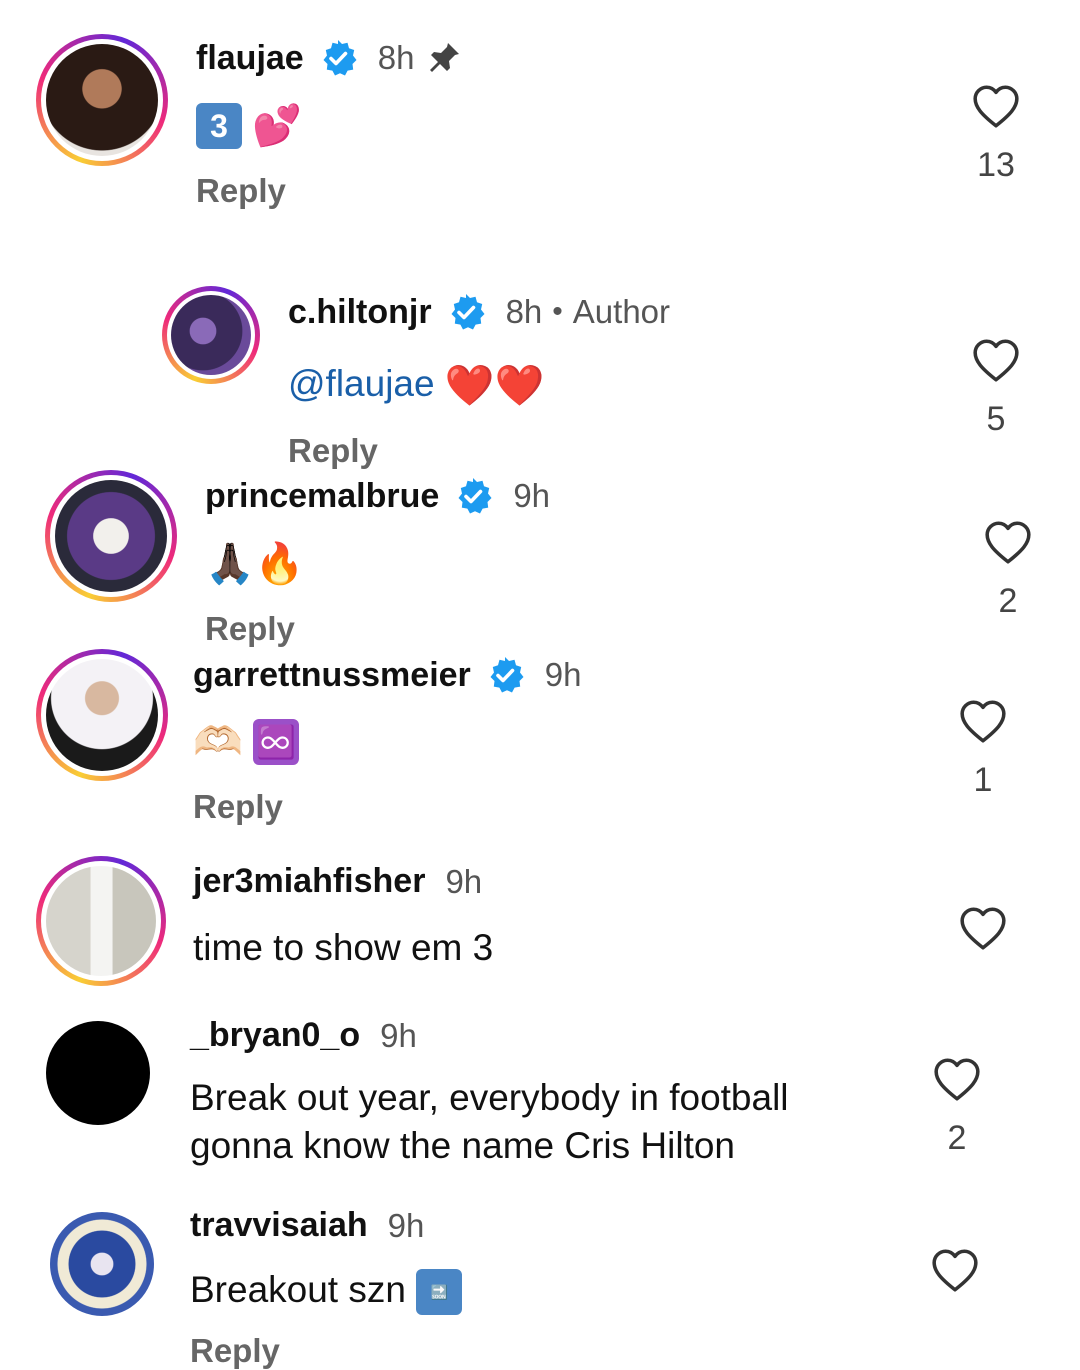 The width and height of the screenshot is (1080, 1370). Describe the element at coordinates (275, 1035) in the screenshot. I see `username: _bryan0_o` at that location.